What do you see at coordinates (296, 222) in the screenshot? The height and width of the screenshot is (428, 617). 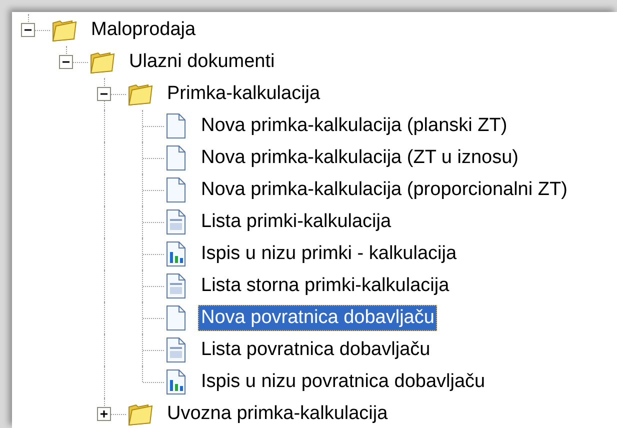 I see `tree-item: Lista primki-kalkulacija` at bounding box center [296, 222].